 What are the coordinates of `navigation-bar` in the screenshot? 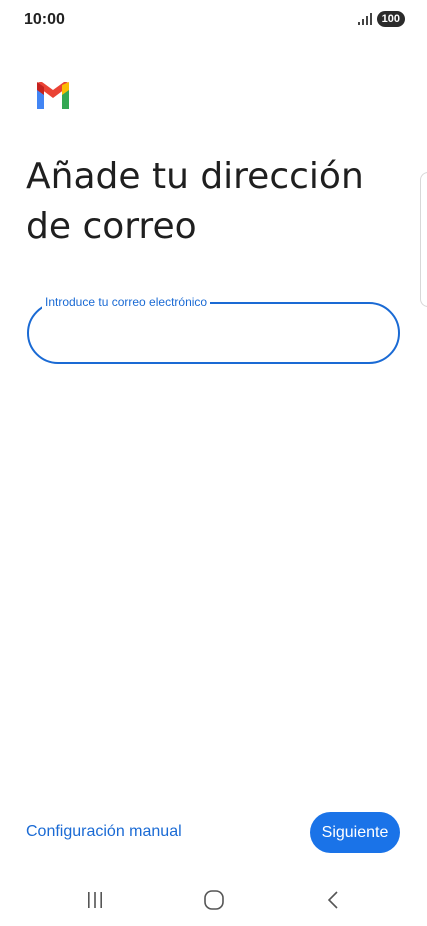 It's located at (213, 898).